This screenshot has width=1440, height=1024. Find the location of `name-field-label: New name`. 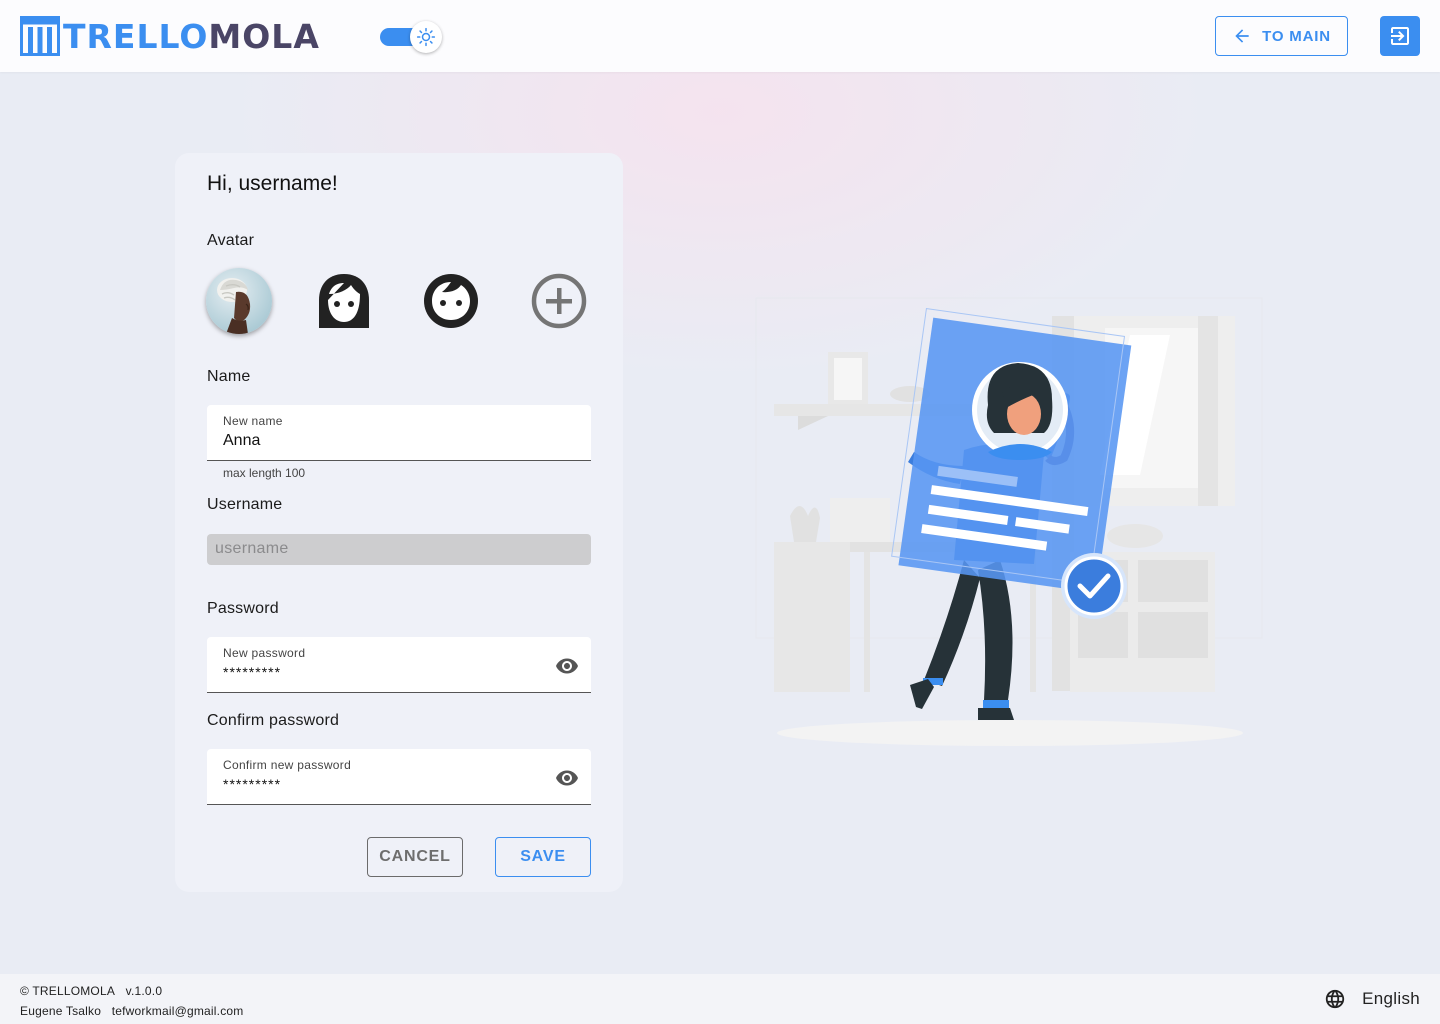

name-field-label: New name is located at coordinates (253, 421).